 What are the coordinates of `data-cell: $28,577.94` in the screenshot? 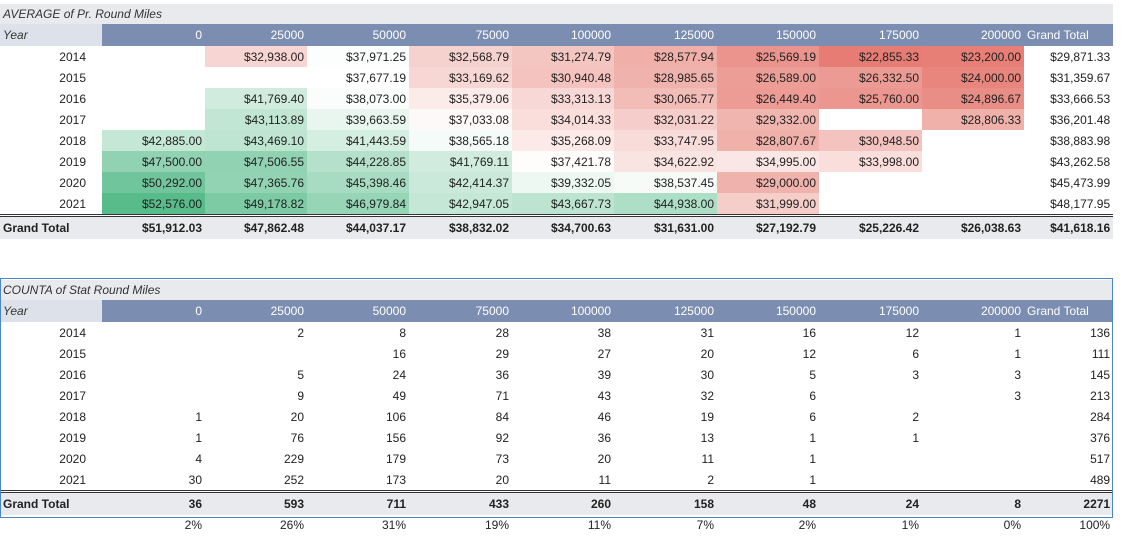 It's located at (665, 56).